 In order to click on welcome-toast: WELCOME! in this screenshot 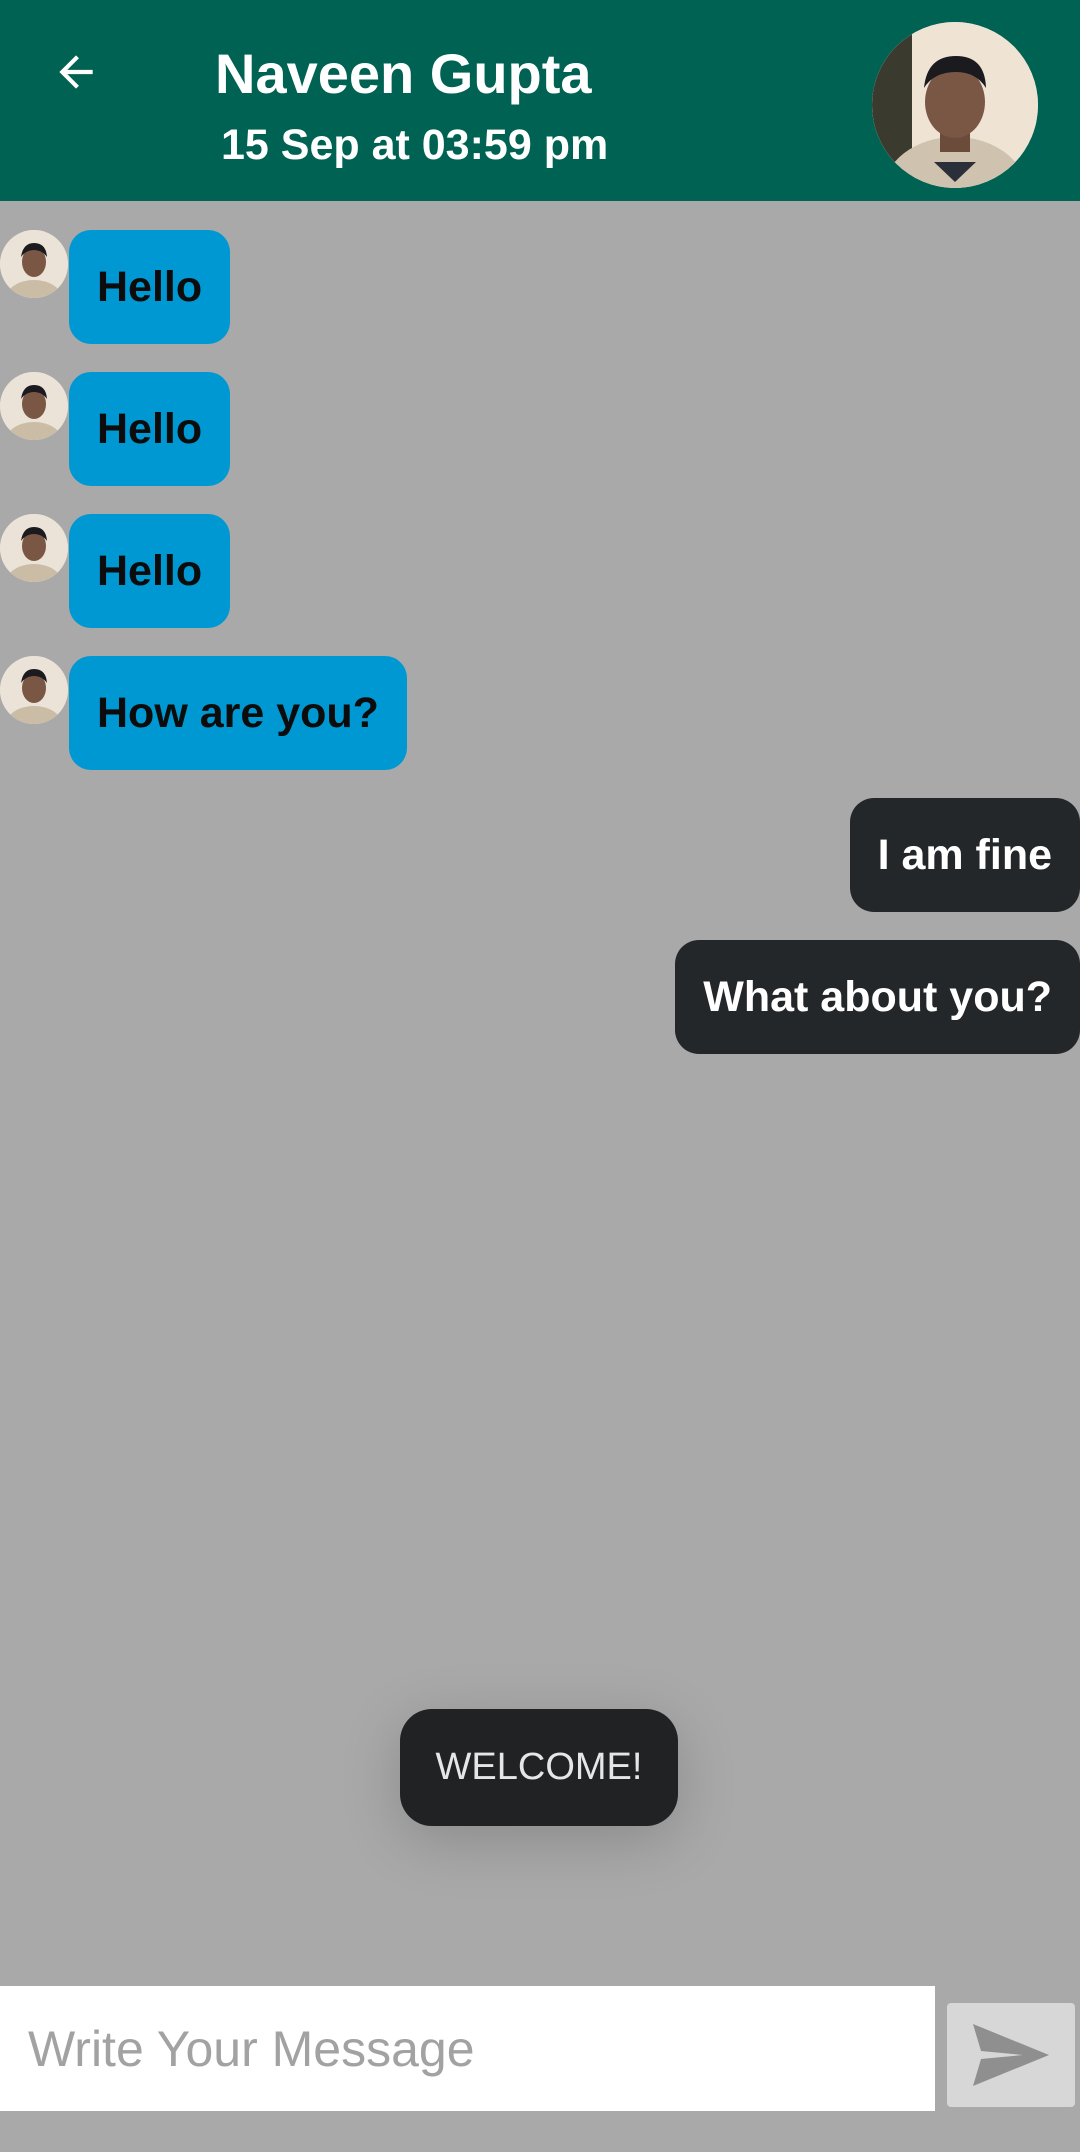, I will do `click(539, 1767)`.